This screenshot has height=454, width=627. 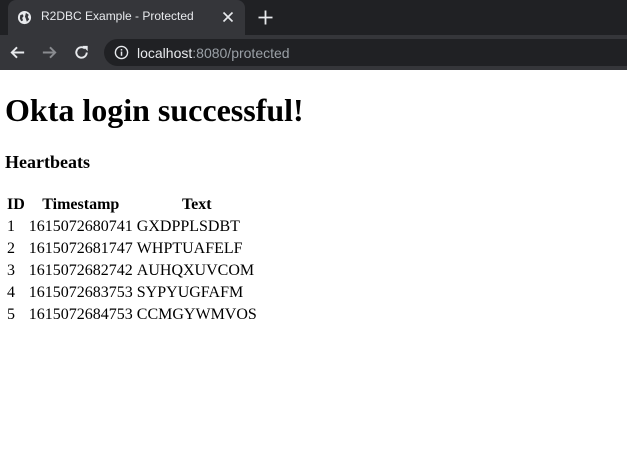 What do you see at coordinates (195, 270) in the screenshot?
I see `cell-text: AUHQXUVCOM` at bounding box center [195, 270].